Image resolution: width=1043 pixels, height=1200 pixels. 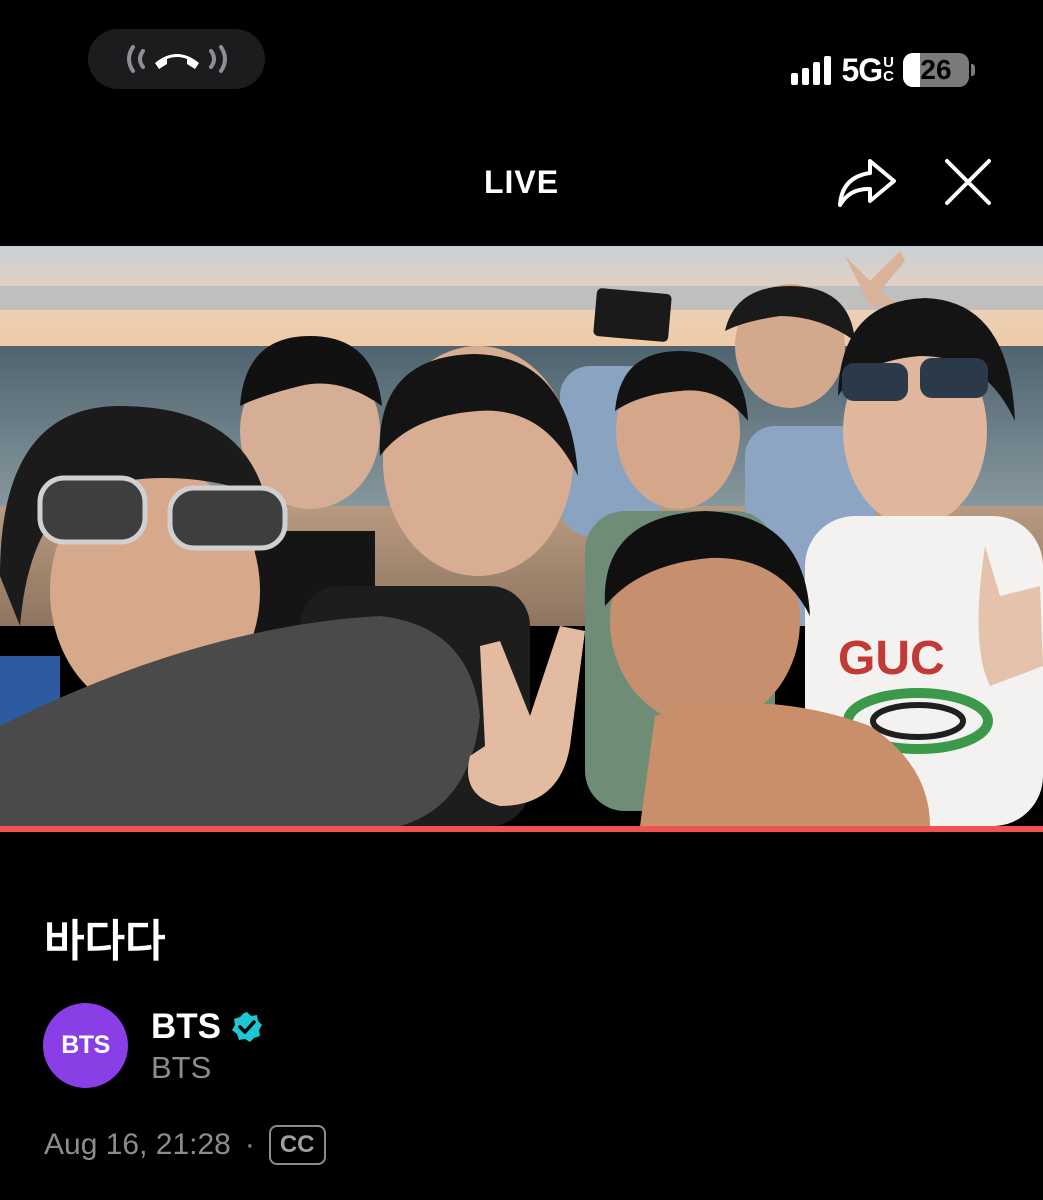 I want to click on close-button, so click(x=968, y=182).